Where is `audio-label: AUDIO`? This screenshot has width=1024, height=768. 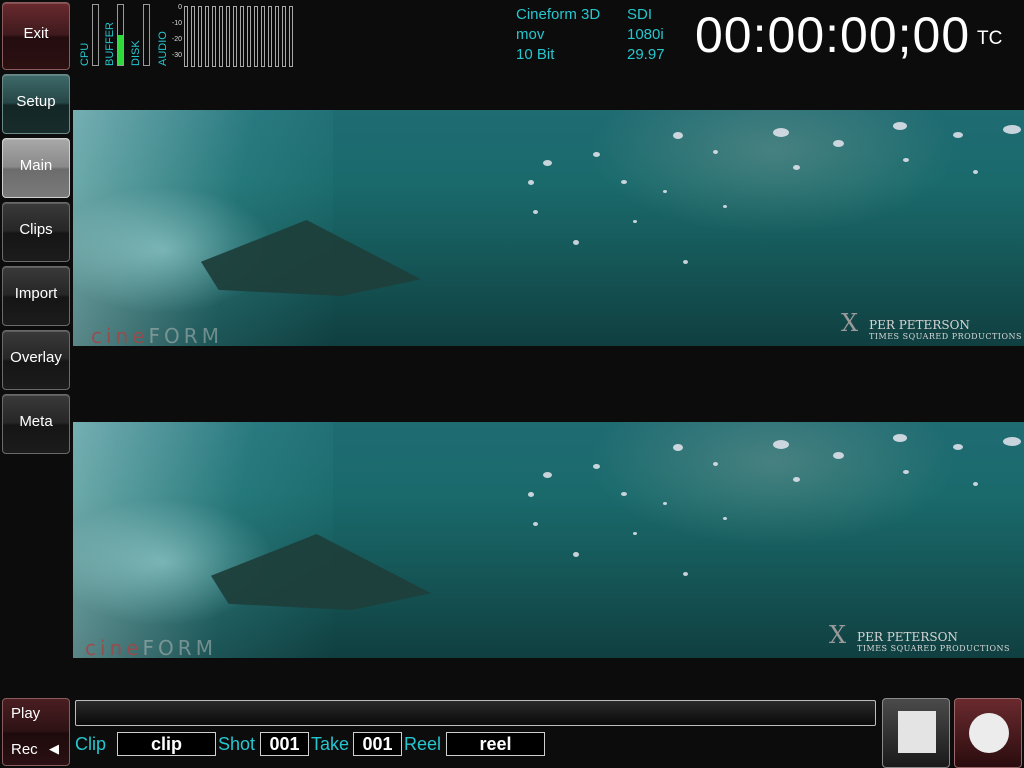
audio-label: AUDIO is located at coordinates (163, 48).